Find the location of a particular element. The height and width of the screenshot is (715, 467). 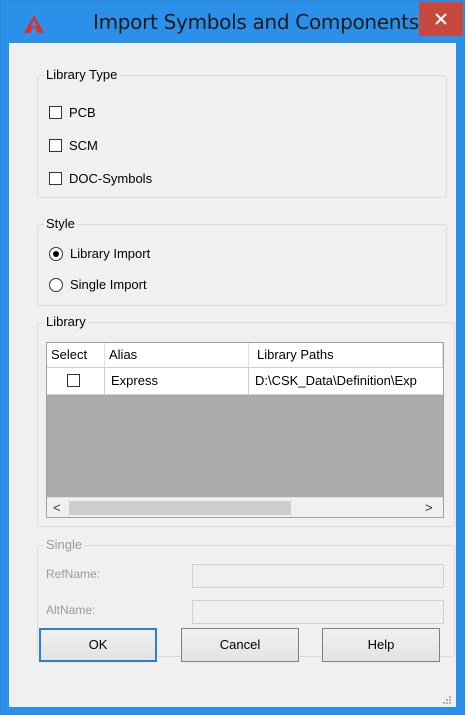

scroll-right-icon: > is located at coordinates (429, 507).